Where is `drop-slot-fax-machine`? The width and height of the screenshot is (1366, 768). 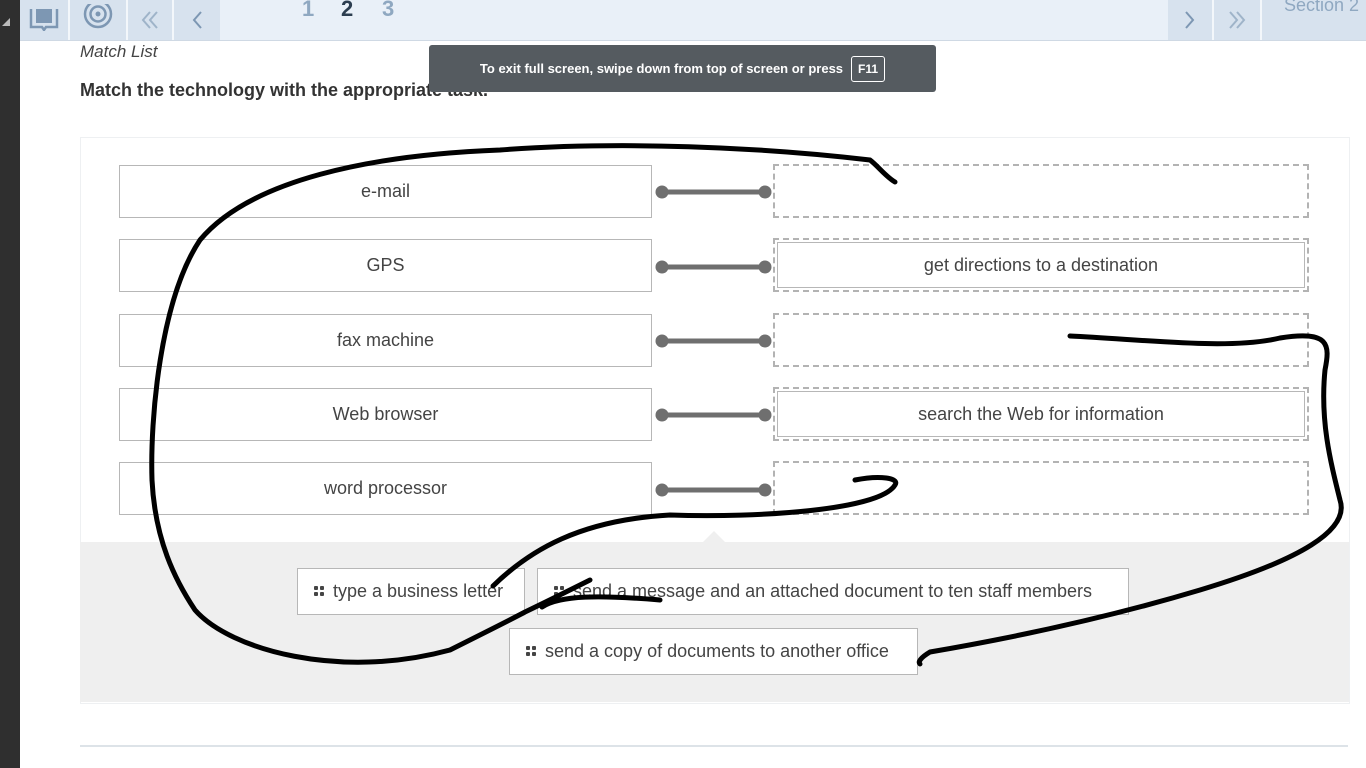
drop-slot-fax-machine is located at coordinates (1041, 340).